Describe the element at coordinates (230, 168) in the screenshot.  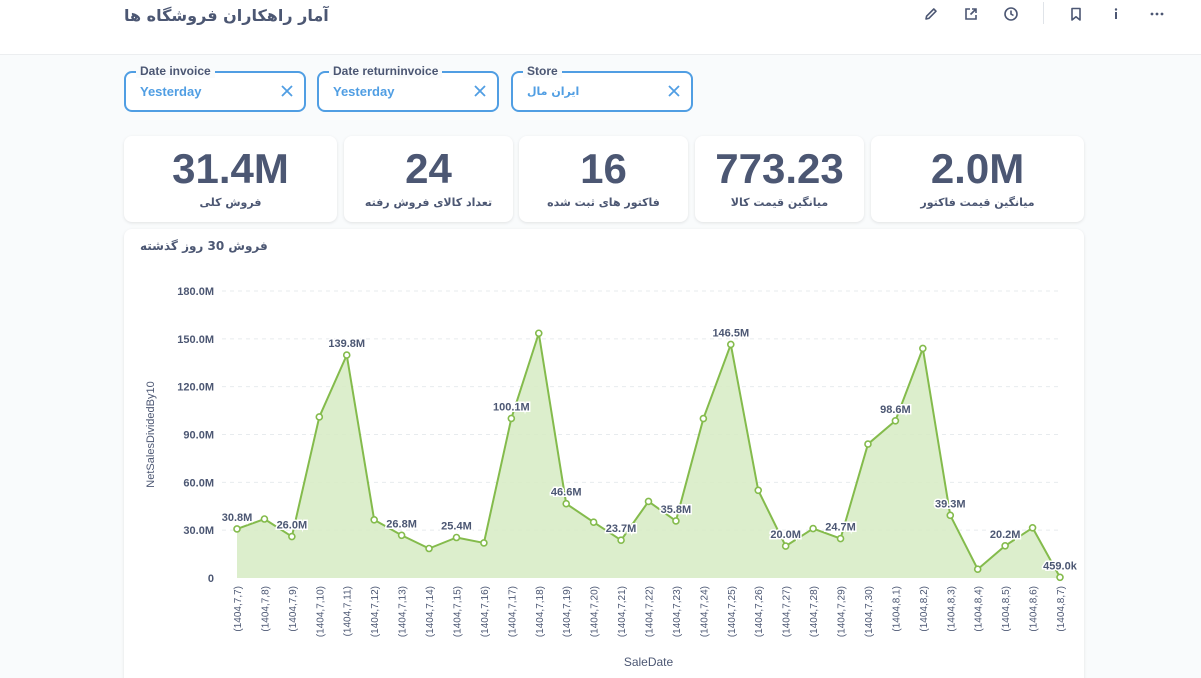
I see `kpi-value: 31.4M` at that location.